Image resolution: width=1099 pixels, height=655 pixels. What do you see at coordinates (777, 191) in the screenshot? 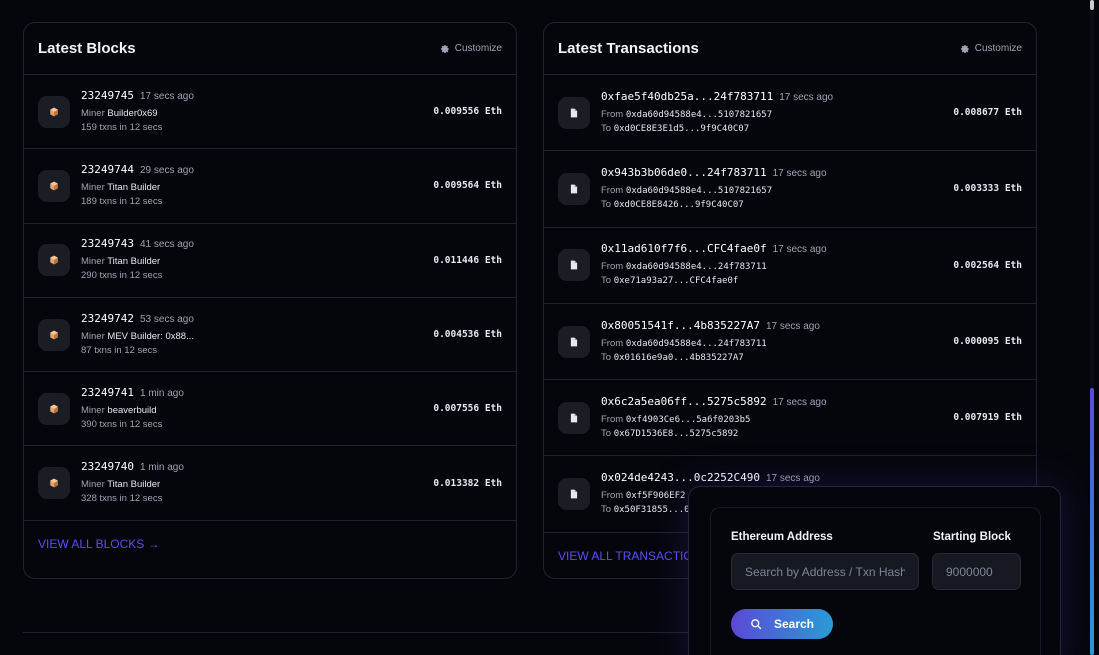
I see `transaction-from-line: From 0xda60d94588e4...5107821657` at bounding box center [777, 191].